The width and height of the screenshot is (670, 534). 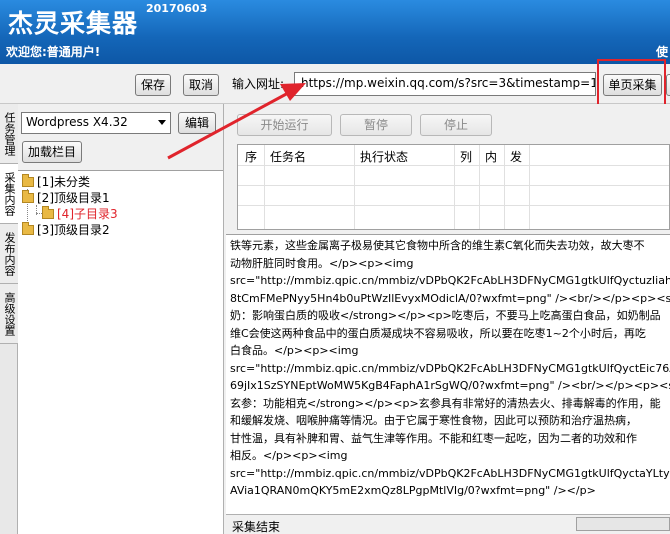 What do you see at coordinates (322, 263) in the screenshot?
I see `content-line: 动物肝脏同时食用。</p><p><img` at bounding box center [322, 263].